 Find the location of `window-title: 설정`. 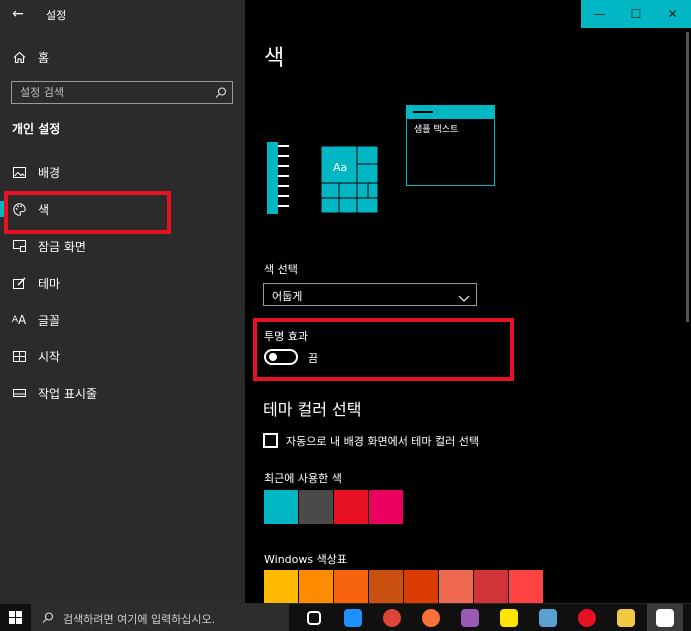

window-title: 설정 is located at coordinates (56, 15).